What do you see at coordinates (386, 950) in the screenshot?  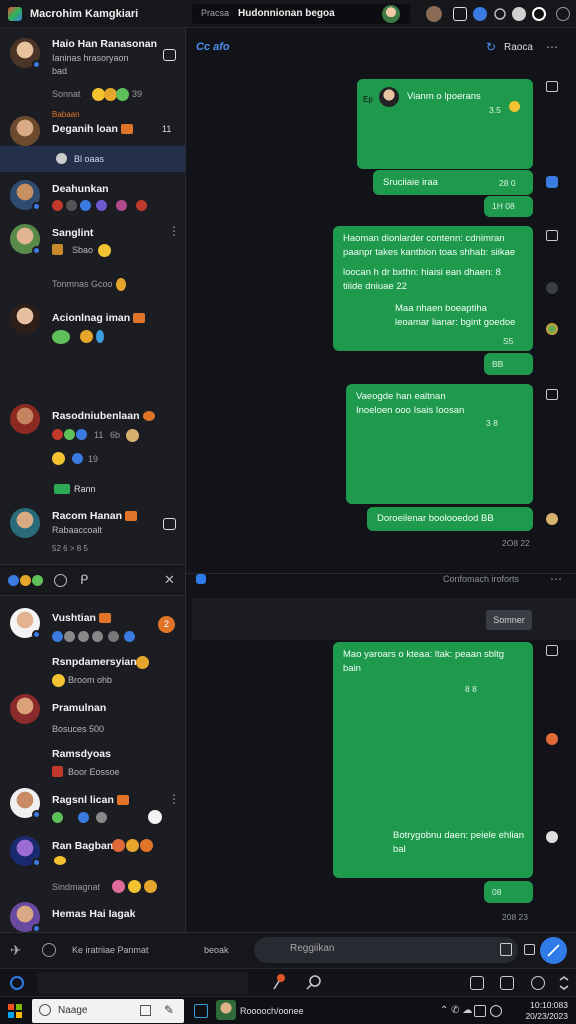 I see `message-input: Reggiikan` at bounding box center [386, 950].